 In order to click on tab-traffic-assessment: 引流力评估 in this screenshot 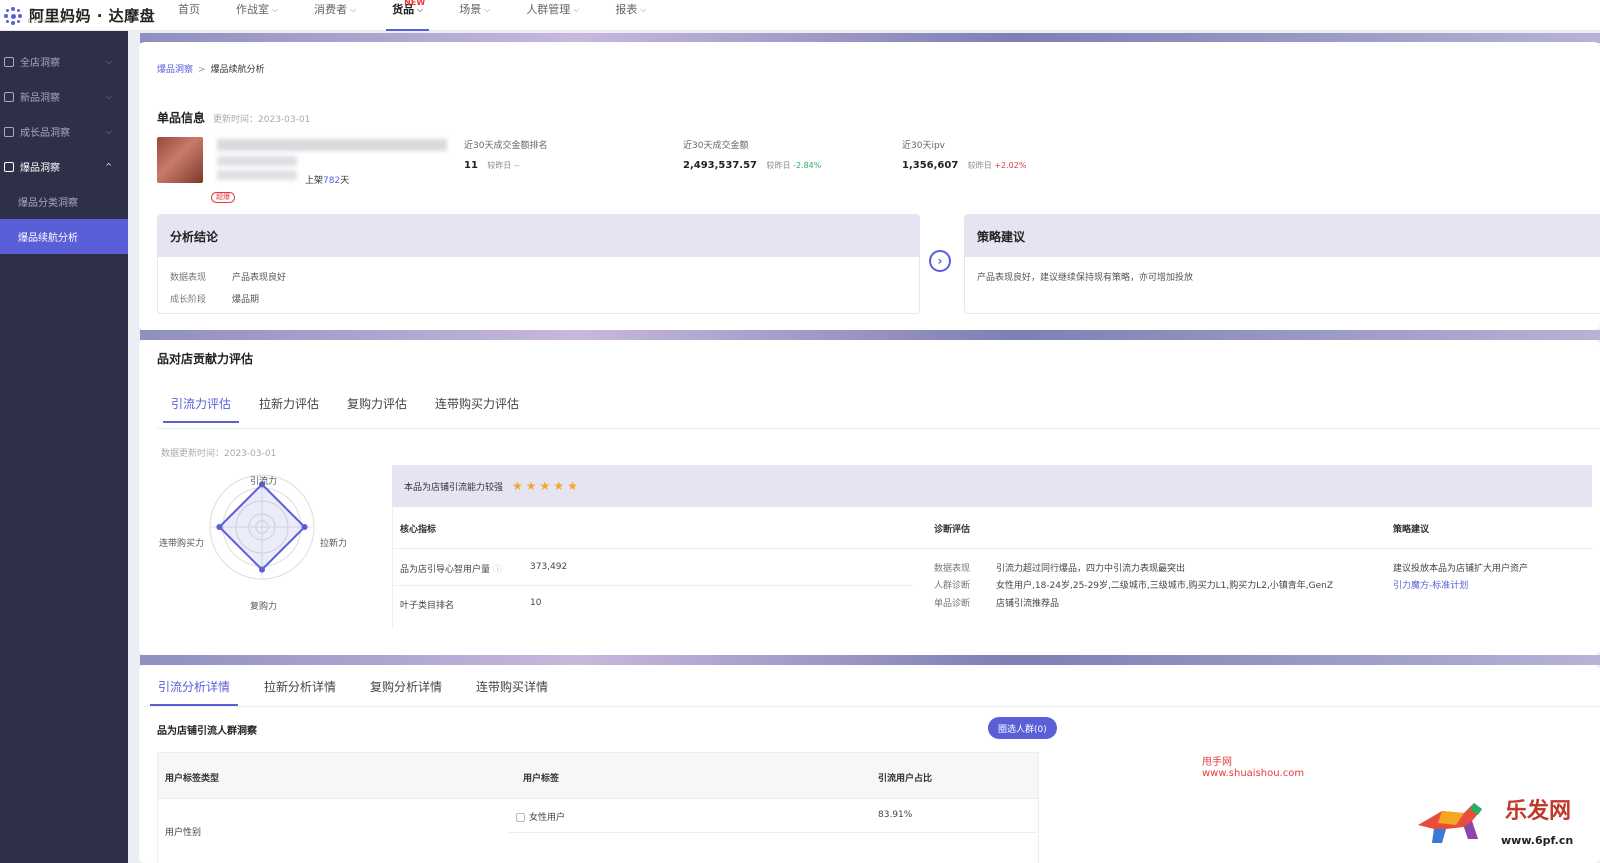, I will do `click(201, 403)`.